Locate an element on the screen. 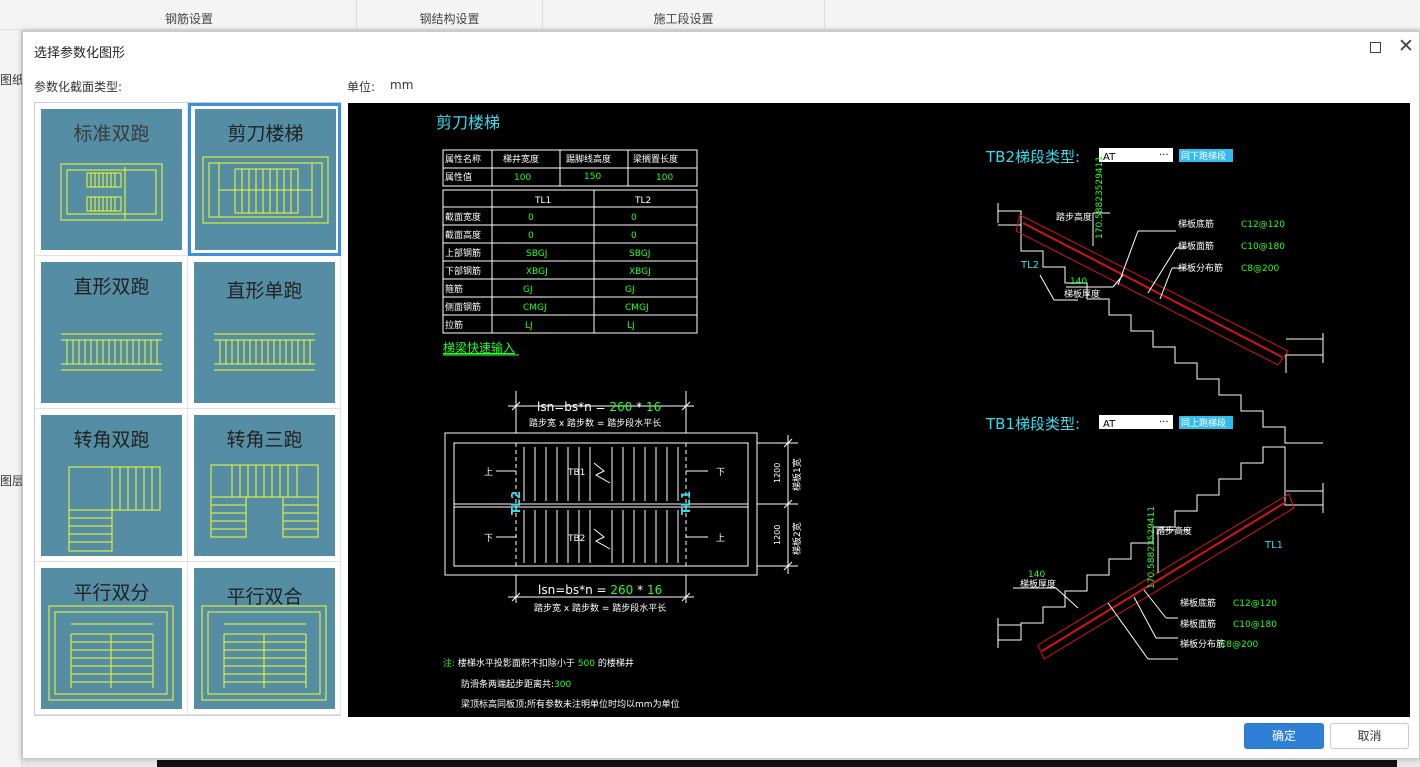 The width and height of the screenshot is (1420, 767). scissor-stair-icon is located at coordinates (265, 190).